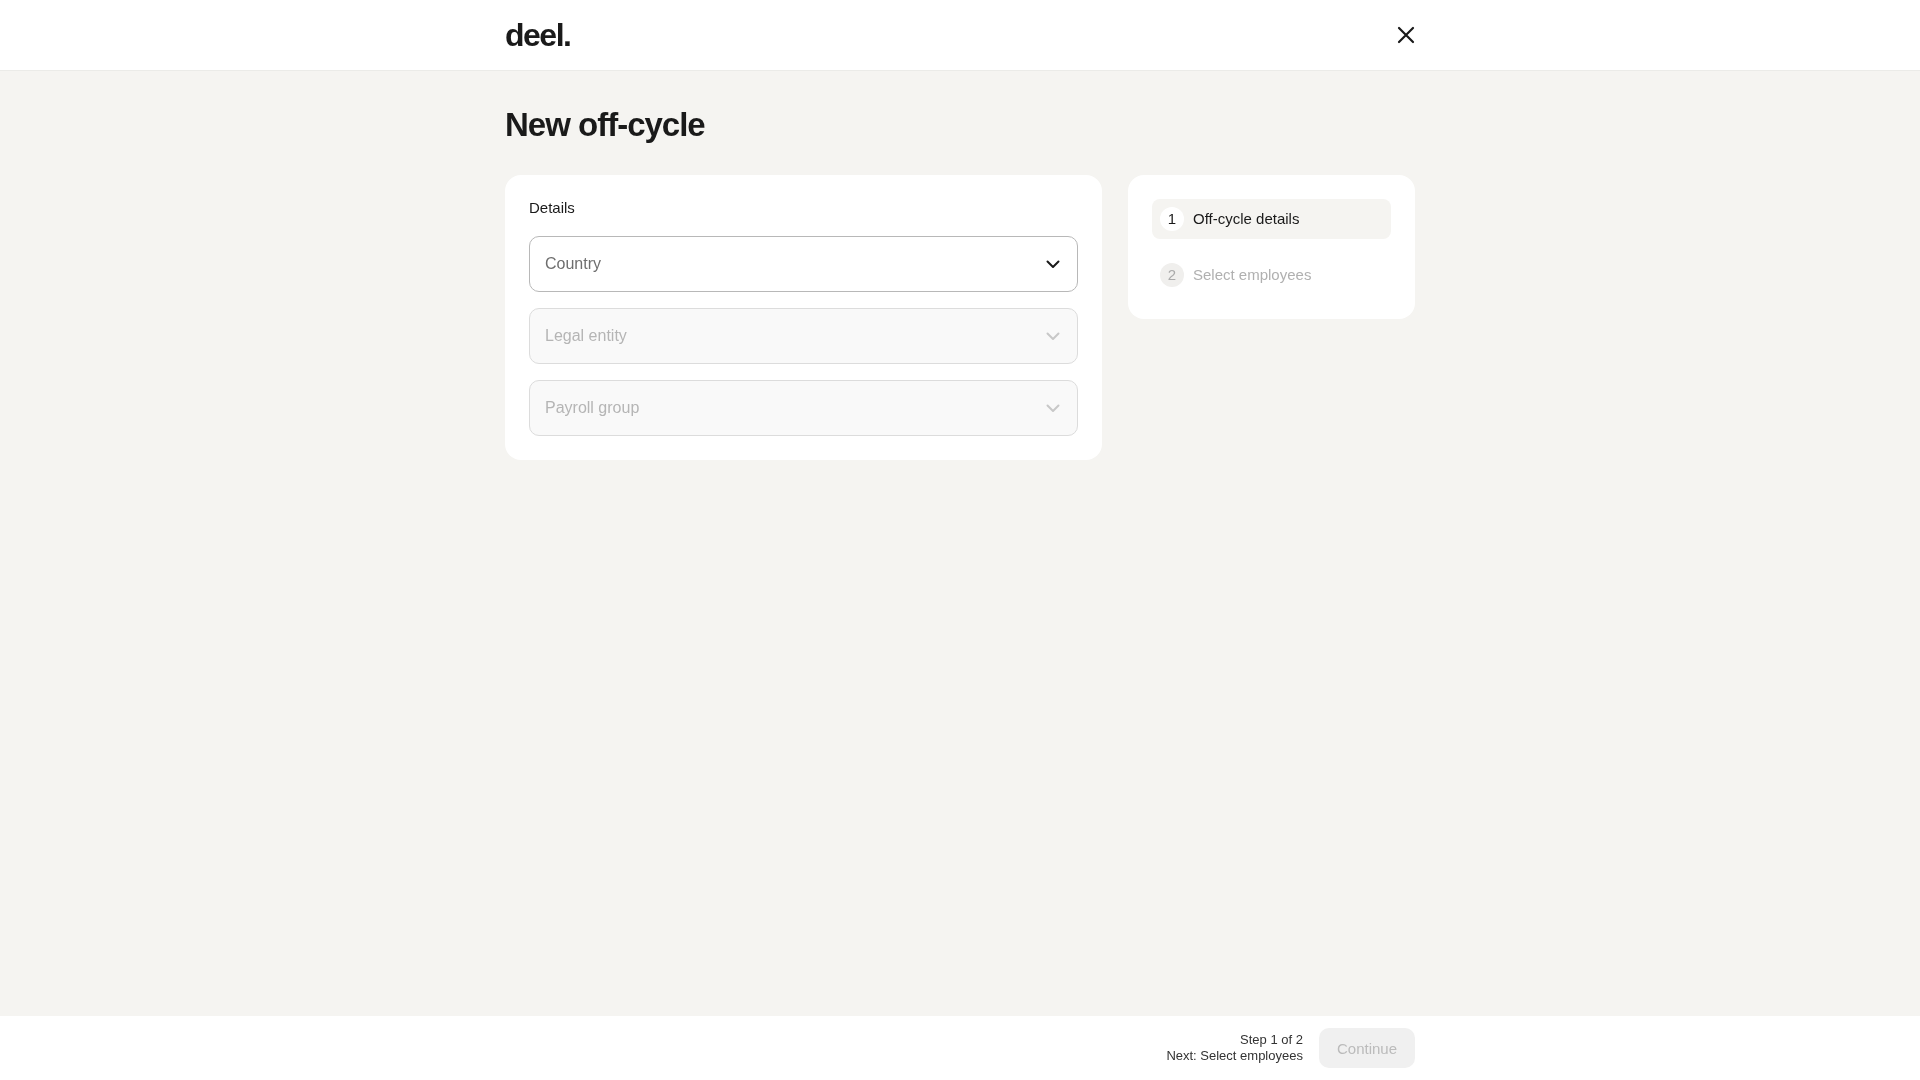 This screenshot has width=1920, height=1080. What do you see at coordinates (1172, 274) in the screenshot?
I see `step-number: 2` at bounding box center [1172, 274].